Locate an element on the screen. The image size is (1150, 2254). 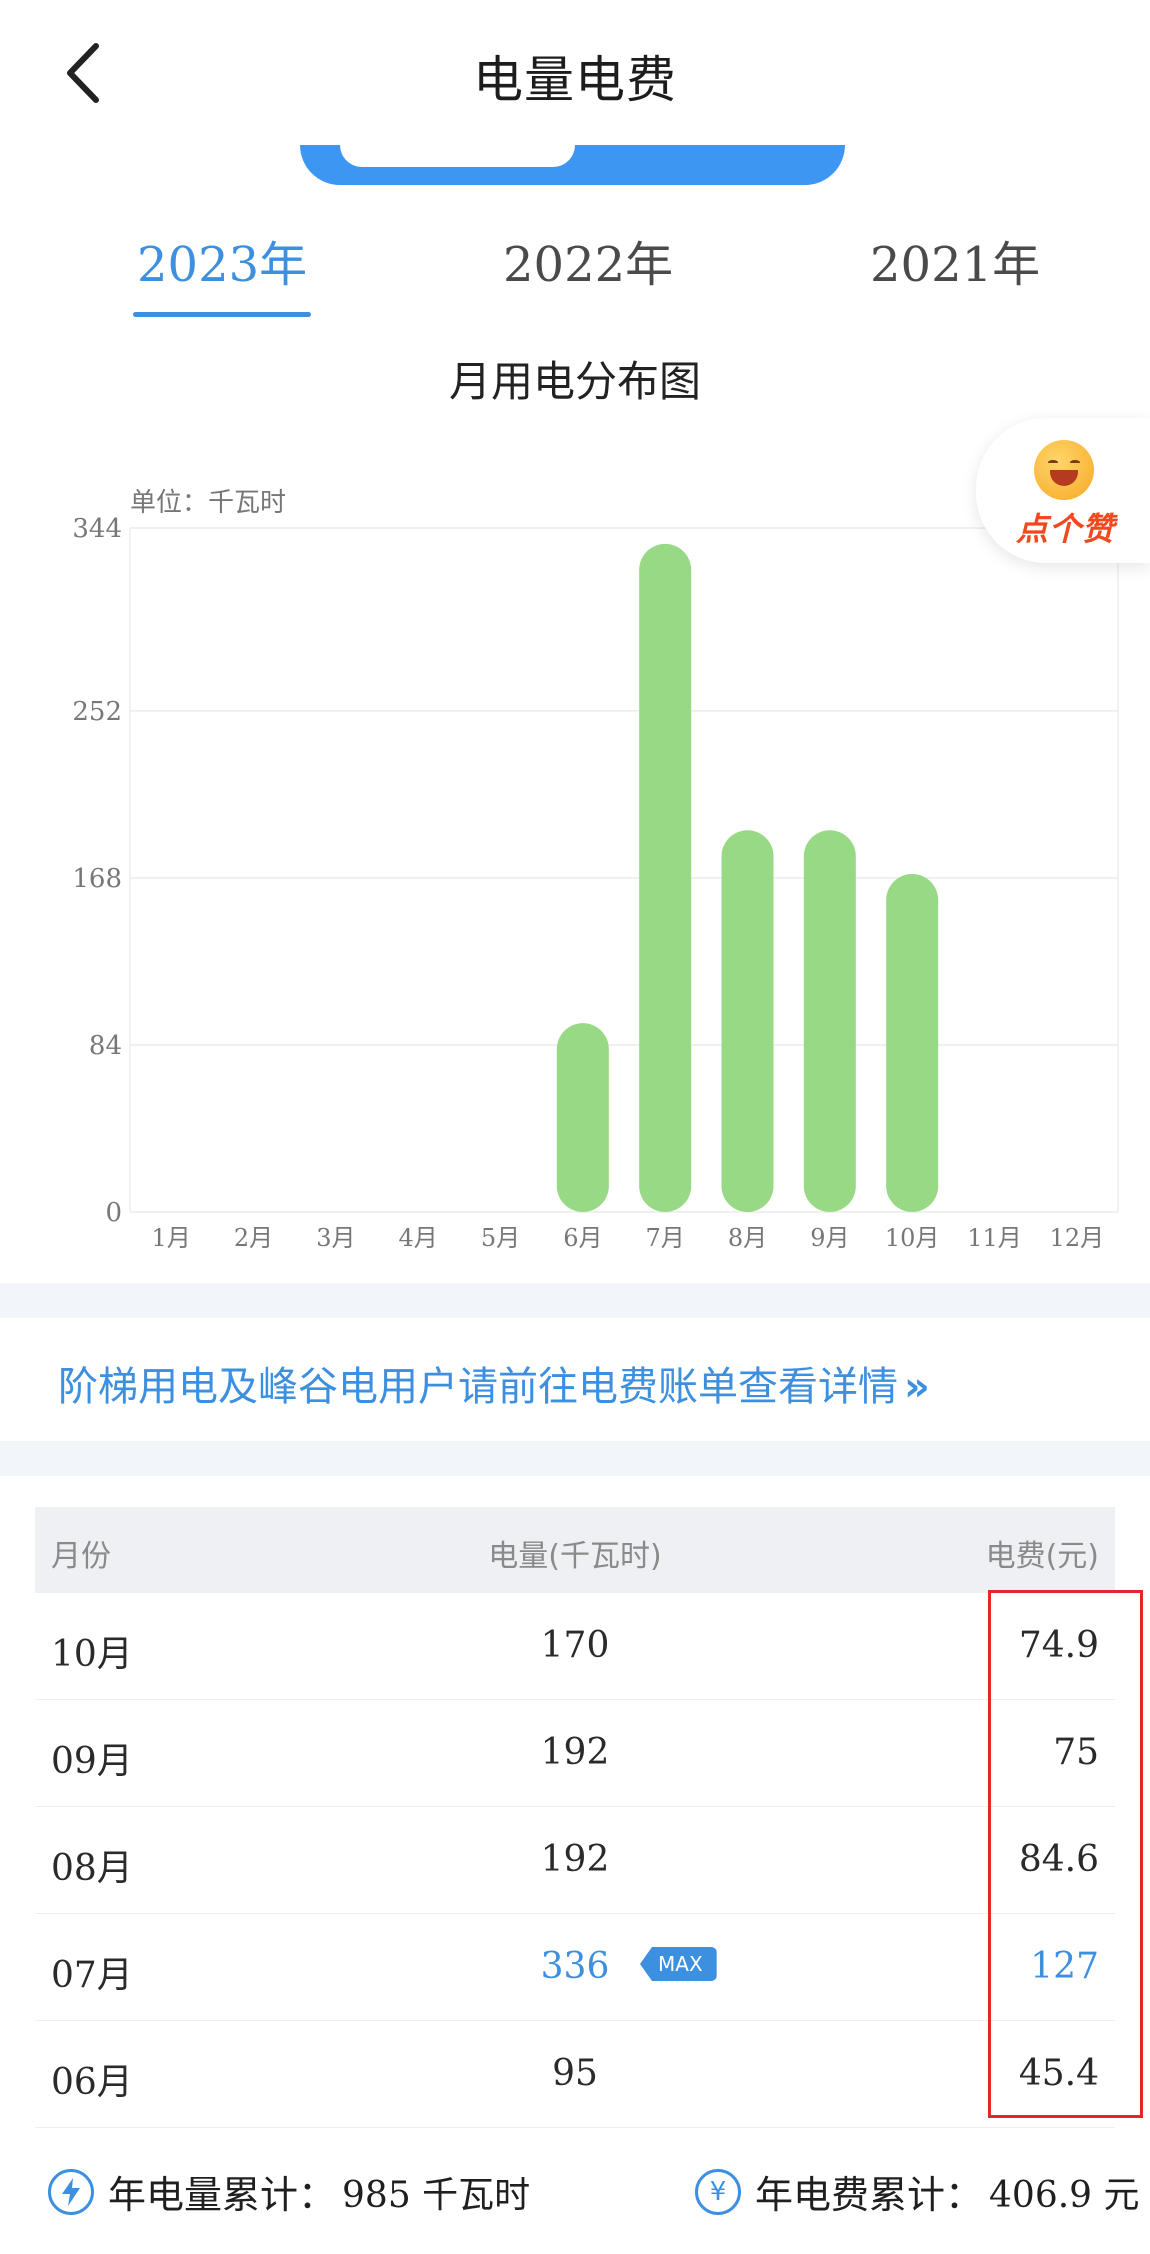
x-tick-label: 2月 is located at coordinates (253, 1238).